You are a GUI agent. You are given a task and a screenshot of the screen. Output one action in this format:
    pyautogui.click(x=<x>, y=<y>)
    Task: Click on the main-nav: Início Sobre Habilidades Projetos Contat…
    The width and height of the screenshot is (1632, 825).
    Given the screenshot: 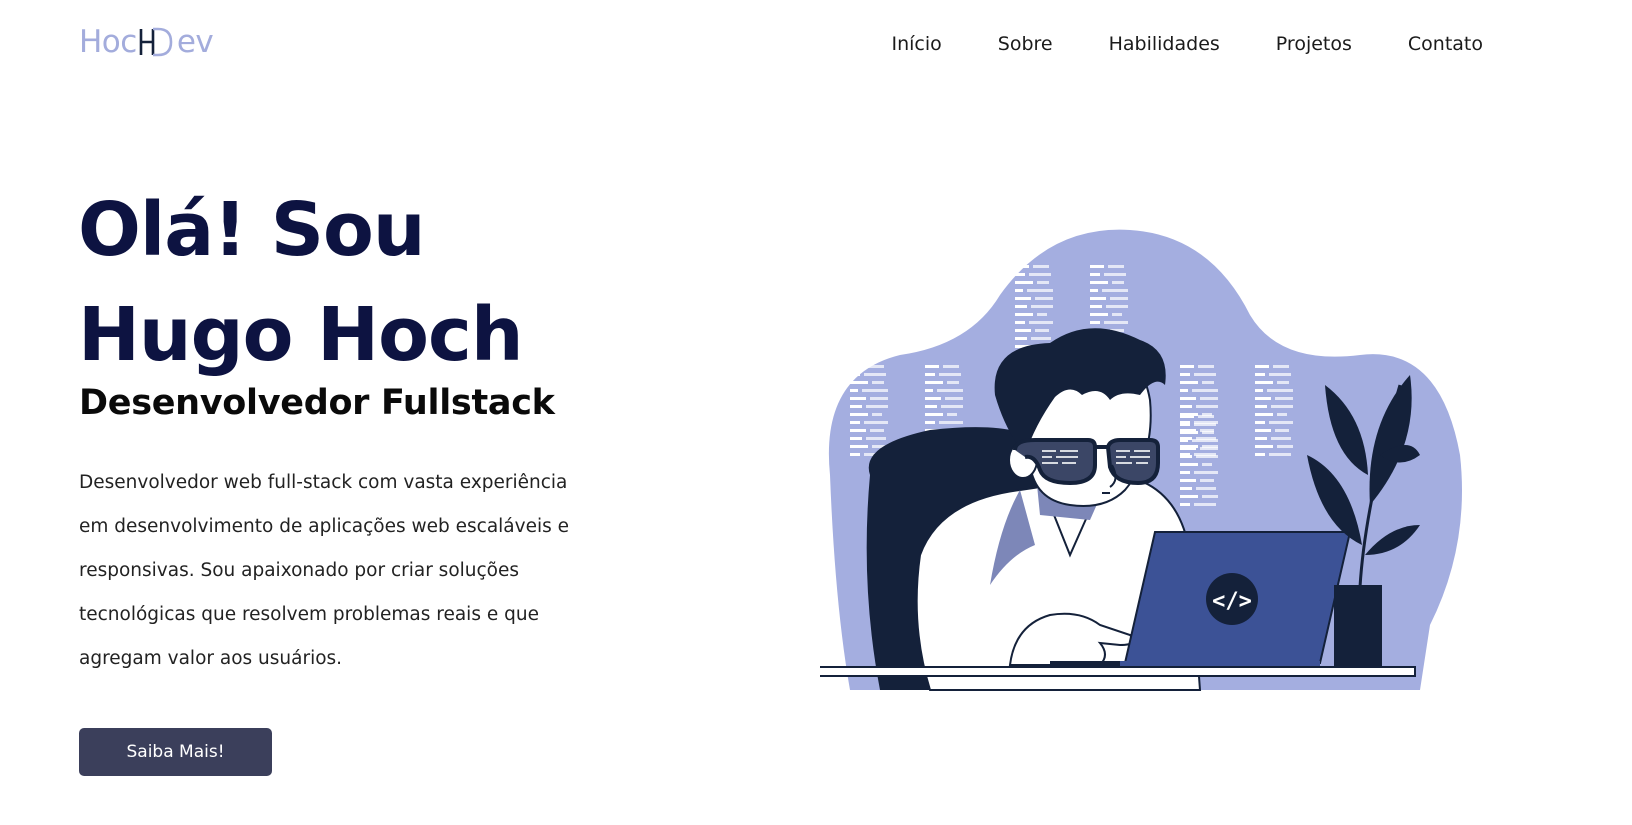 What is the action you would take?
    pyautogui.click(x=1187, y=44)
    